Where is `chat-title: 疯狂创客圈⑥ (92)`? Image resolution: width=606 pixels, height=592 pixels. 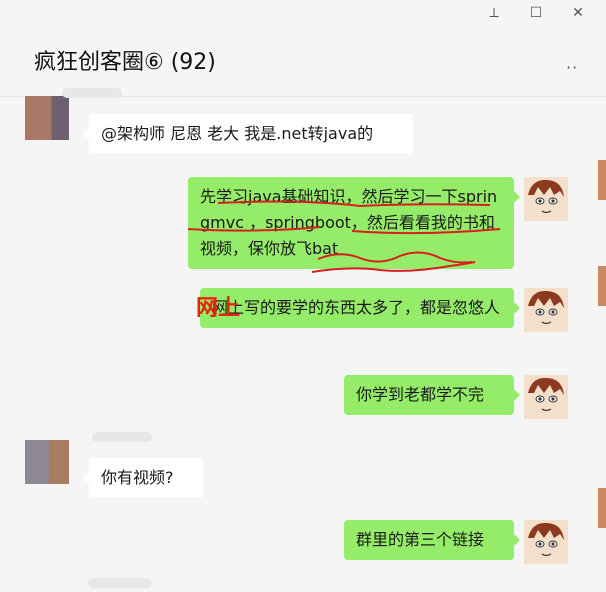 chat-title: 疯狂创客圈⑥ (92) is located at coordinates (125, 62).